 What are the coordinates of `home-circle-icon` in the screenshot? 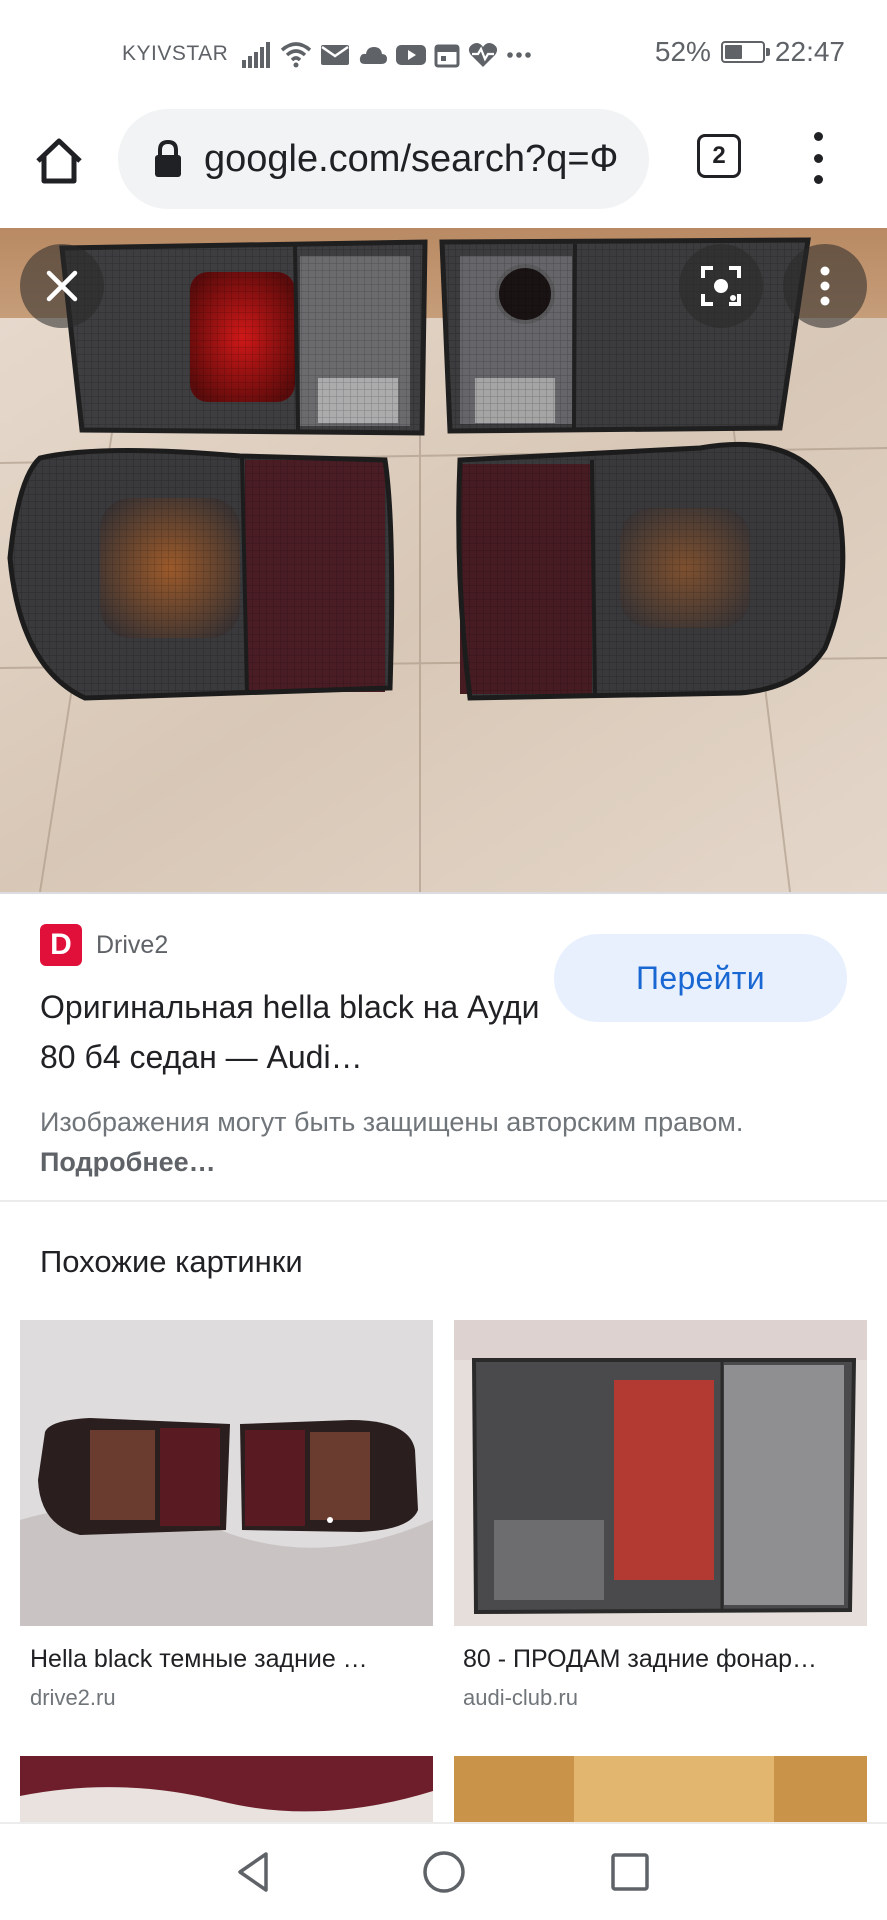 It's located at (444, 1872).